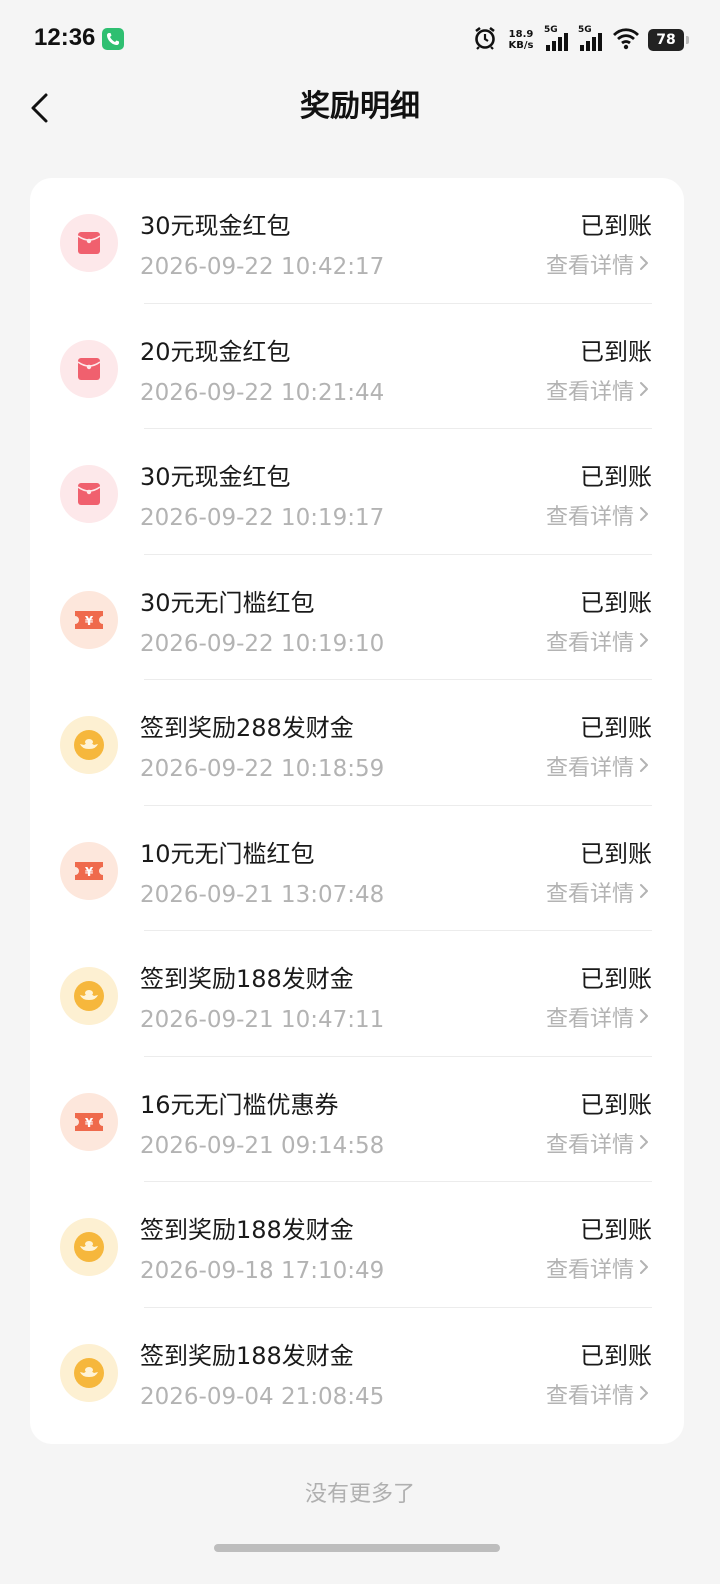  What do you see at coordinates (357, 366) in the screenshot?
I see `list-item: 20元现金红包 2026-09-22 10:21:44 已到账查看详情` at bounding box center [357, 366].